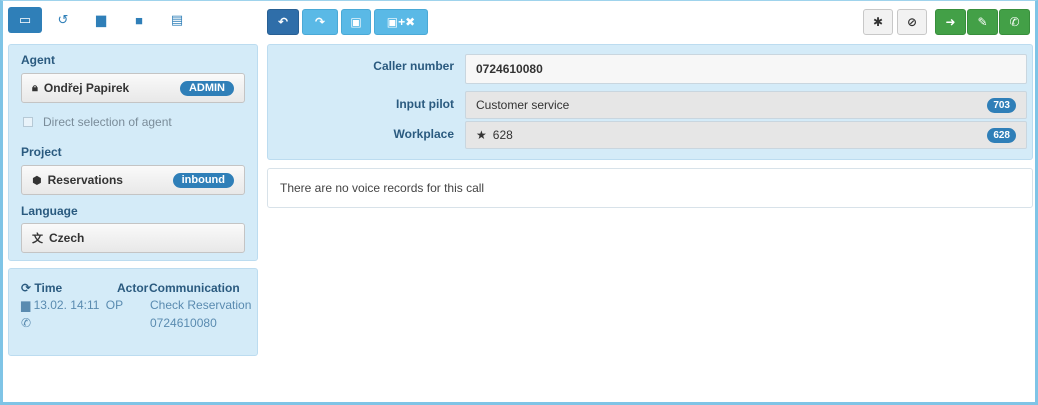 Image resolution: width=1038 pixels, height=405 pixels. I want to click on language-select: 文 Czech, so click(133, 238).